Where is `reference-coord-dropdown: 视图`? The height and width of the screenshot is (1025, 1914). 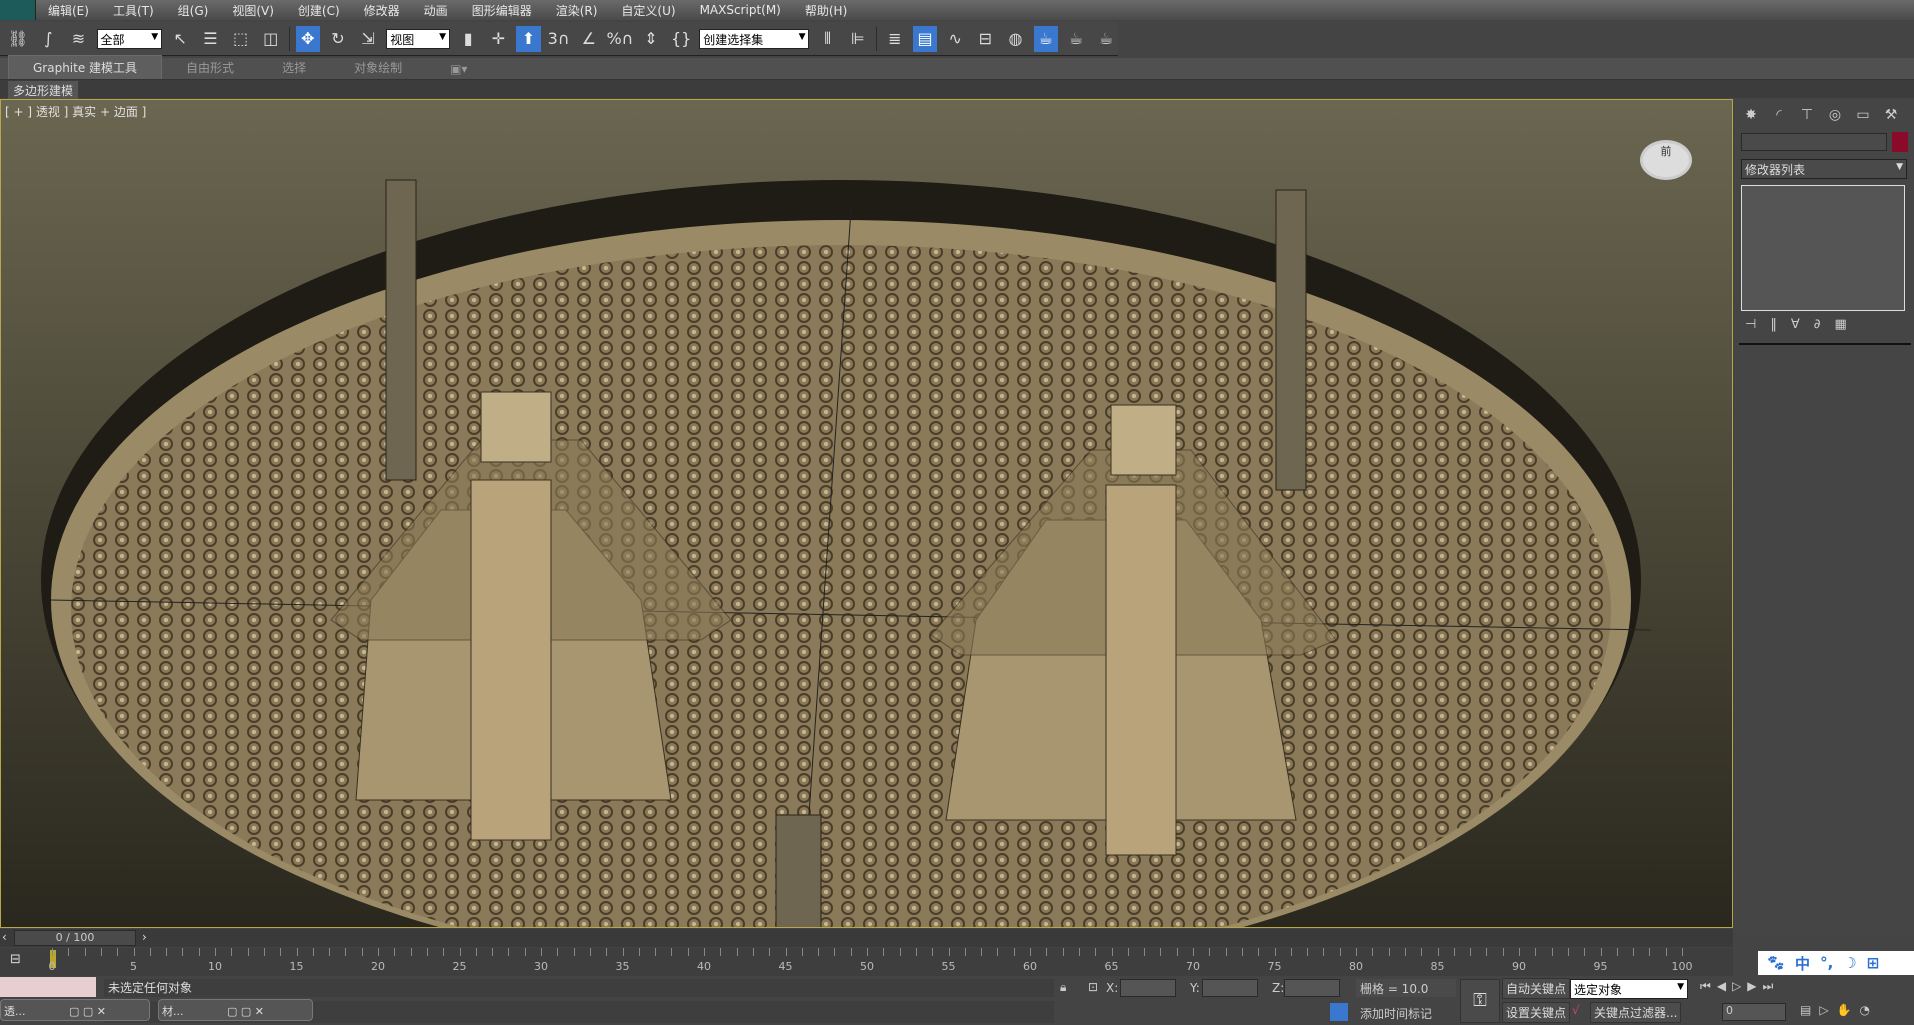
reference-coord-dropdown: 视图 is located at coordinates (418, 38).